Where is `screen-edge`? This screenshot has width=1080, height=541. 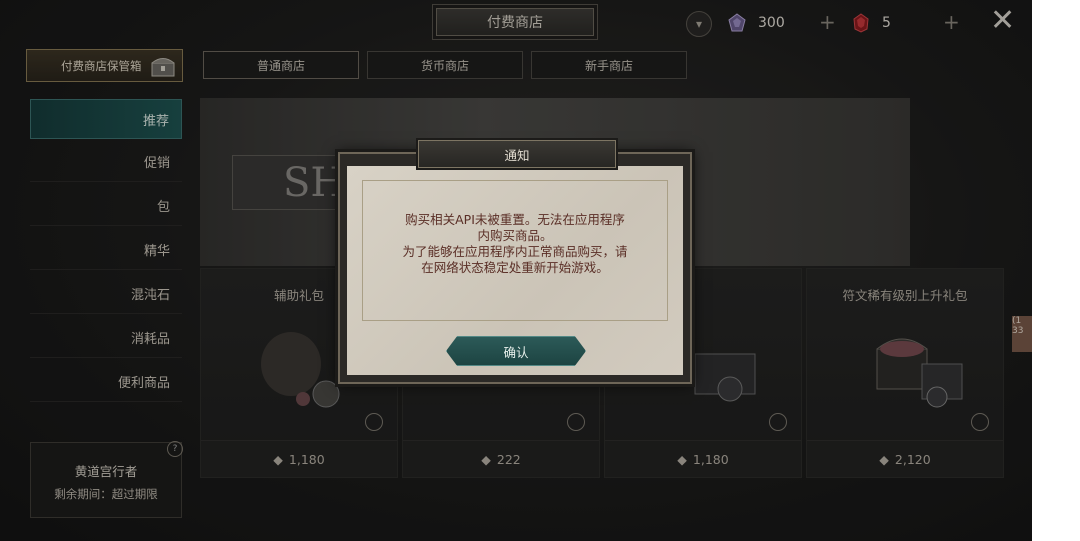
screen-edge is located at coordinates (1056, 270).